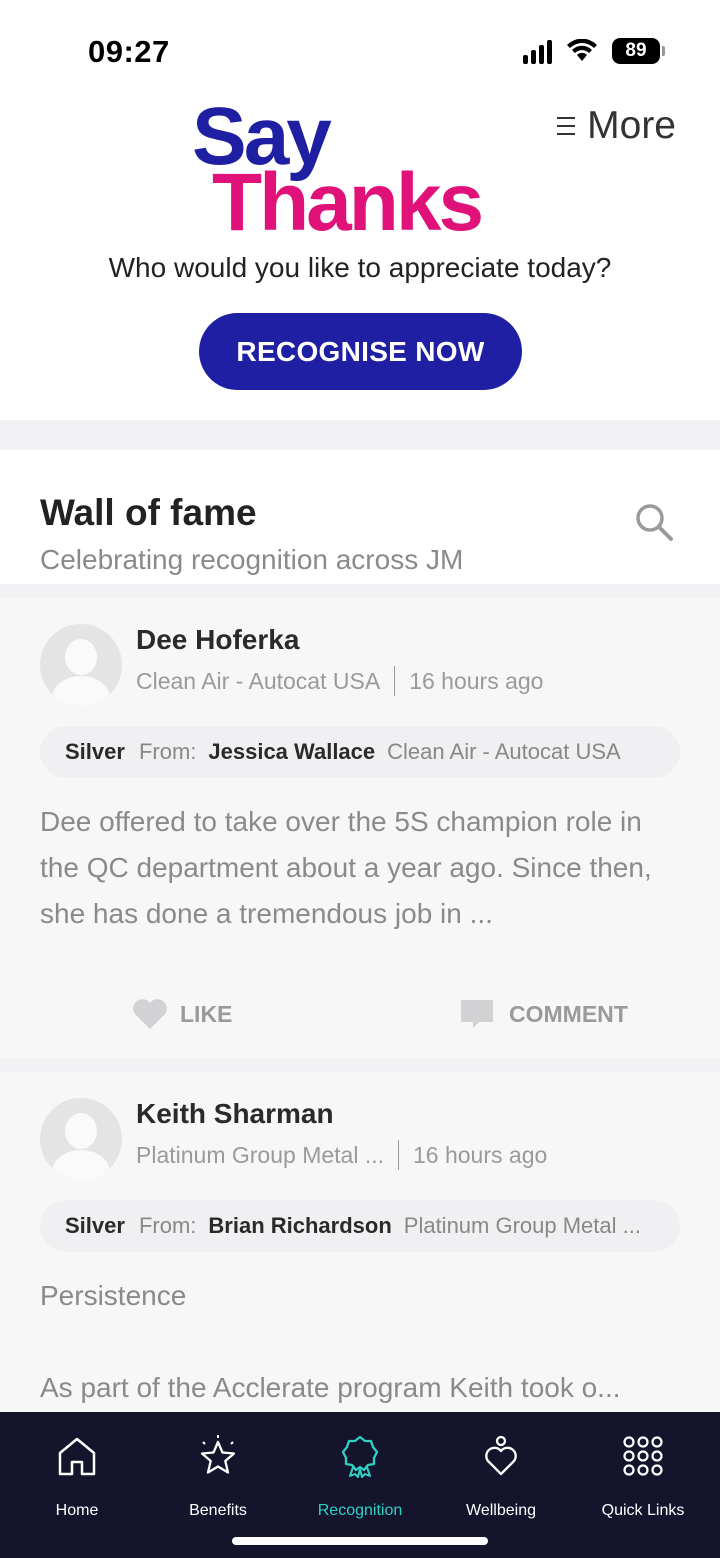  I want to click on nav-wellbeing: Wellbeing, so click(501, 1472).